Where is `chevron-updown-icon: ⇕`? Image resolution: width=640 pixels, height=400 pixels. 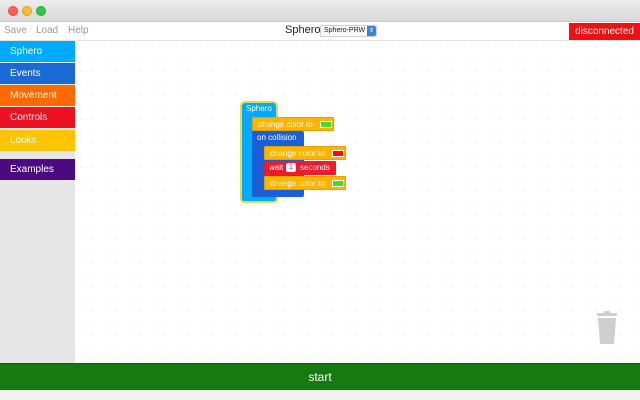
chevron-updown-icon: ⇕ is located at coordinates (371, 31).